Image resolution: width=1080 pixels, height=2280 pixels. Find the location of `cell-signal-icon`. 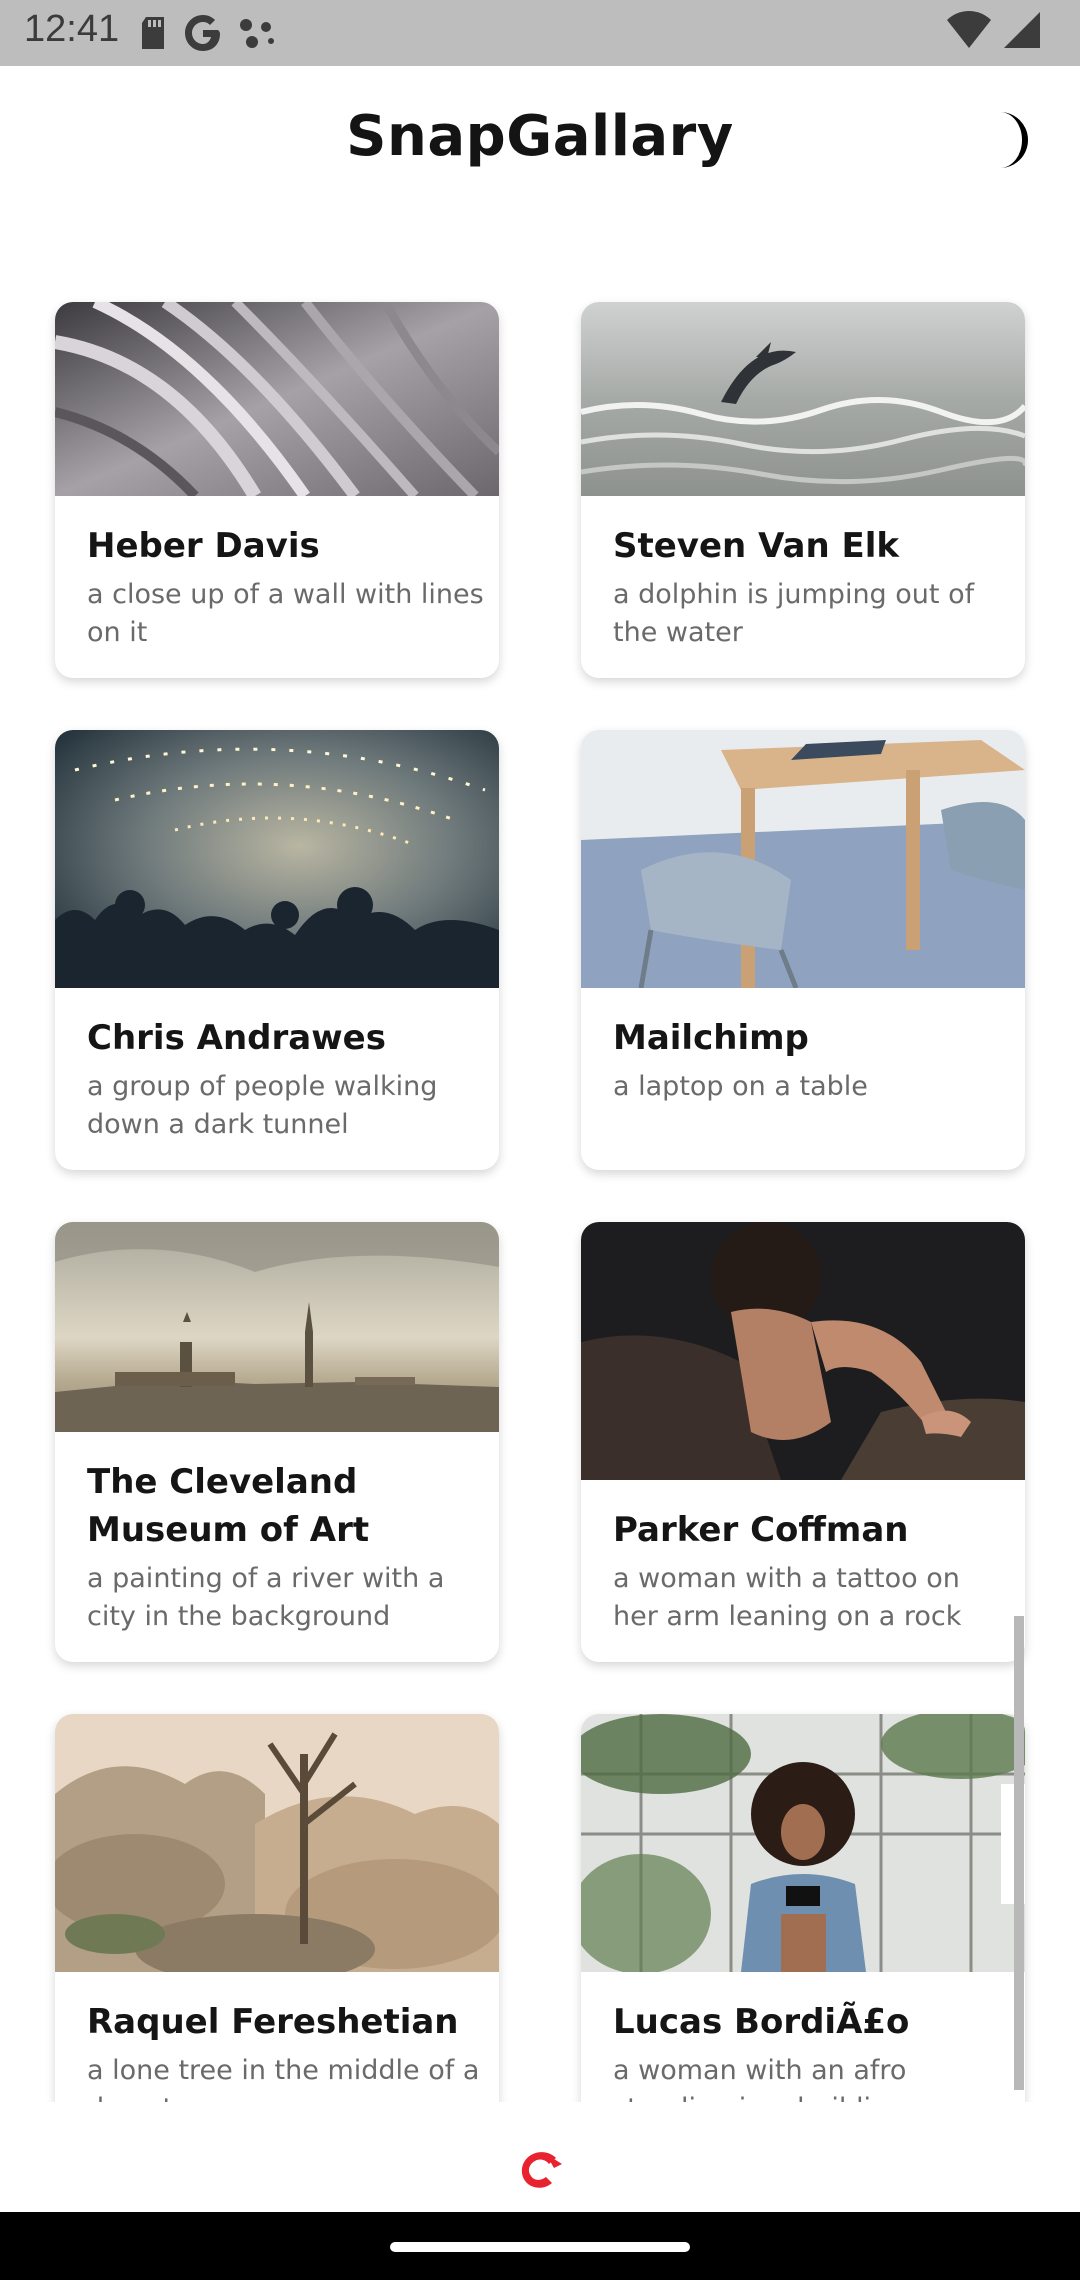

cell-signal-icon is located at coordinates (1022, 30).